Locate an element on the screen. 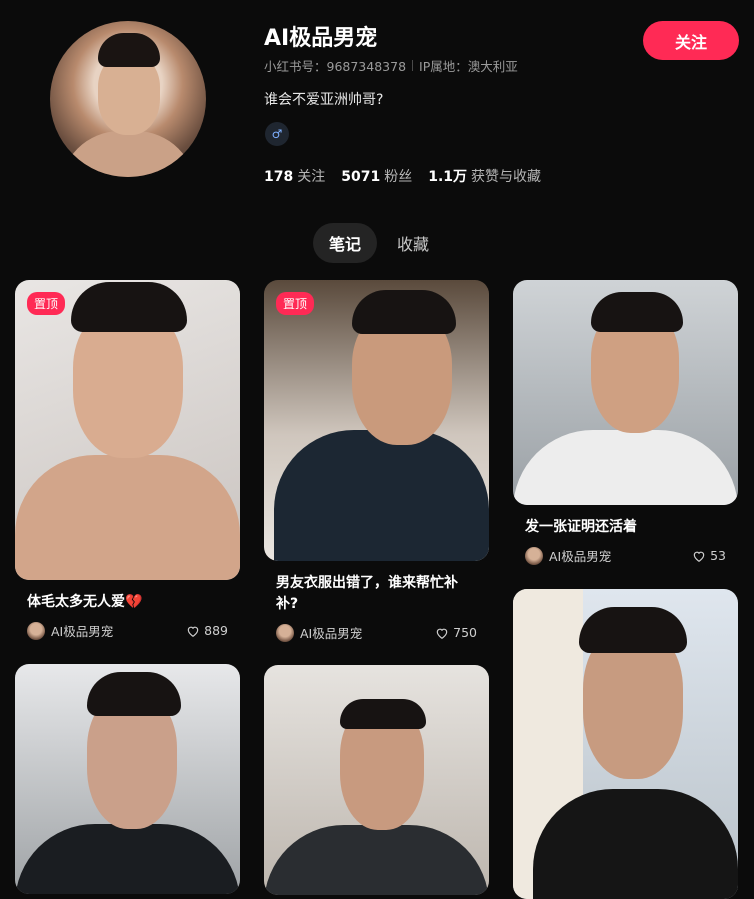 The width and height of the screenshot is (754, 899). redbook-id: 小红书号：9687348378 is located at coordinates (335, 66).